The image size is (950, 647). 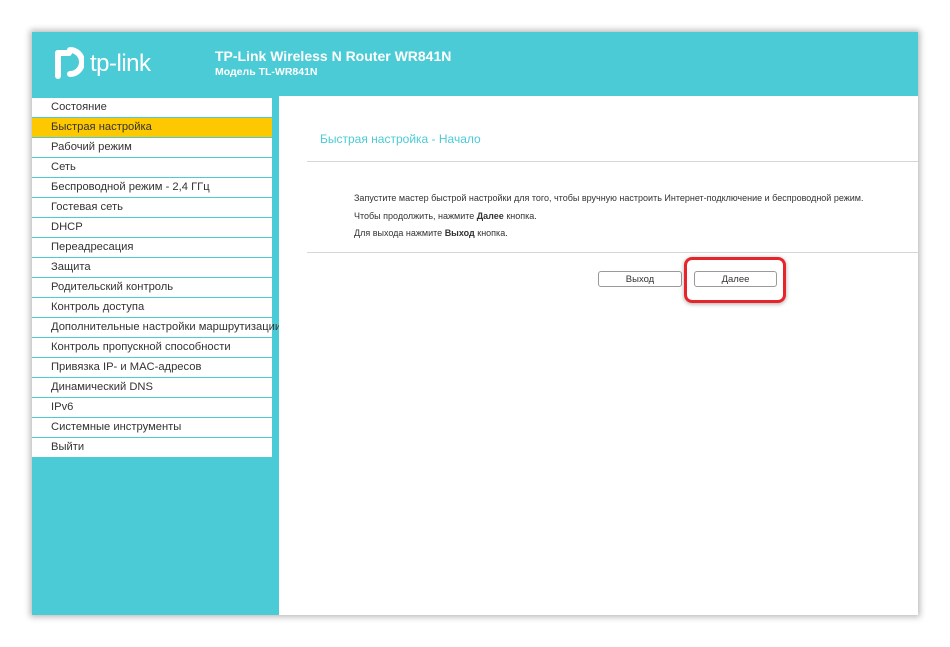 What do you see at coordinates (152, 188) in the screenshot?
I see `sidebar-item-wireless: Беспроводной режим - 2,4 ГГц` at bounding box center [152, 188].